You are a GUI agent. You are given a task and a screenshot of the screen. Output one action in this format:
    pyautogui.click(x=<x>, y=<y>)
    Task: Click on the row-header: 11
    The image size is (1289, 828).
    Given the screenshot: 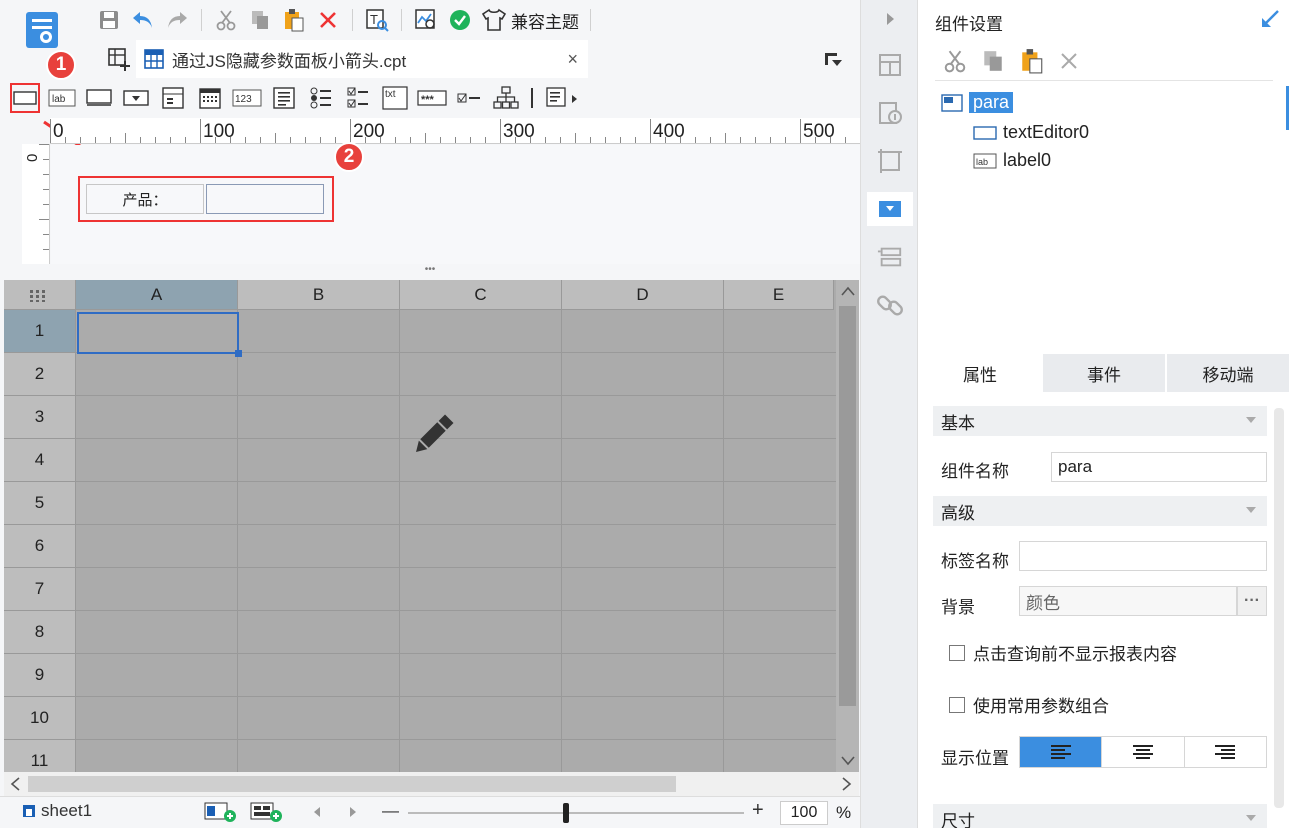 What is the action you would take?
    pyautogui.click(x=40, y=756)
    